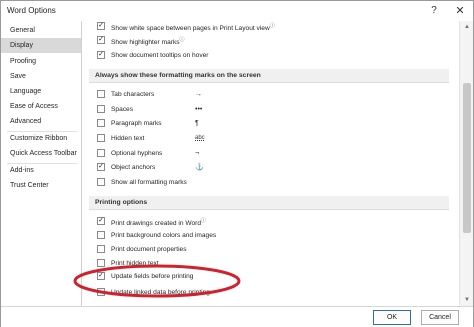 The width and height of the screenshot is (474, 327). Describe the element at coordinates (200, 138) in the screenshot. I see `hidden-text-mark-icon: abc` at that location.